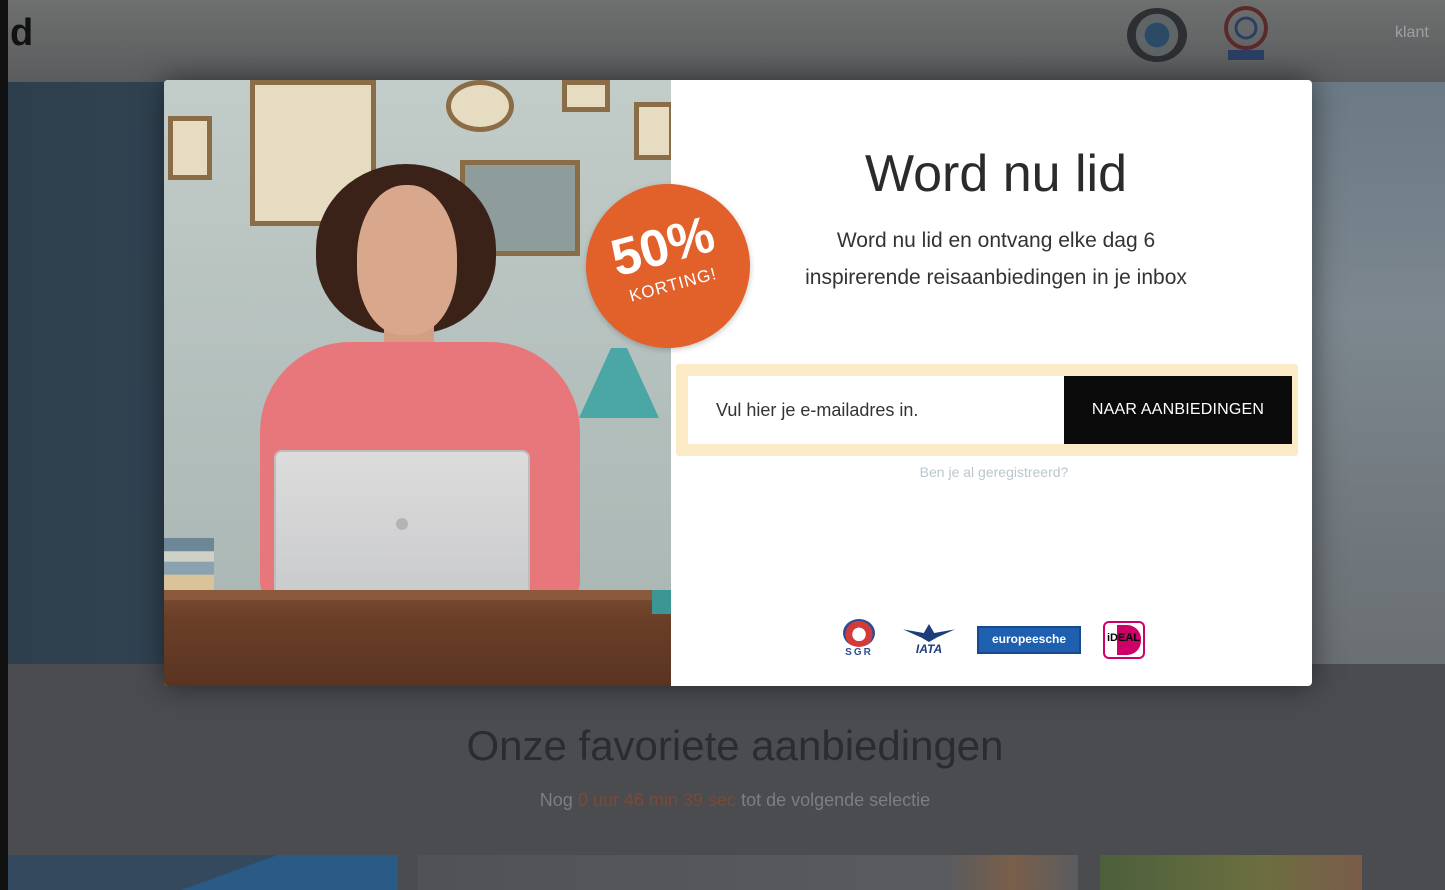 The image size is (1445, 890). Describe the element at coordinates (929, 633) in the screenshot. I see `iata-wings` at that location.